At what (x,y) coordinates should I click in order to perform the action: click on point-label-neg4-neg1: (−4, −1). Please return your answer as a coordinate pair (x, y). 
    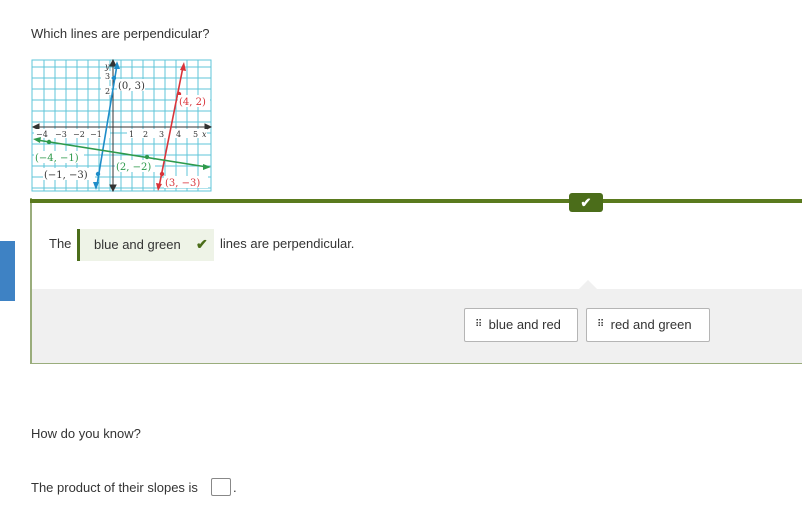
    Looking at the image, I should click on (57, 158).